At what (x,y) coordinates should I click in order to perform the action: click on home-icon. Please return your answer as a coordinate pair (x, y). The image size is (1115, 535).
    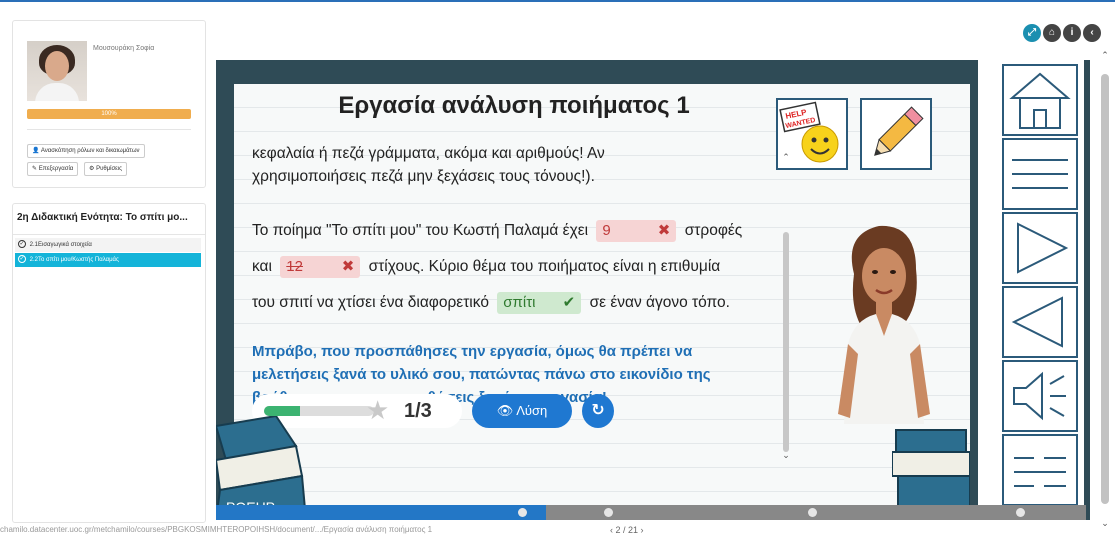
    Looking at the image, I should click on (1040, 100).